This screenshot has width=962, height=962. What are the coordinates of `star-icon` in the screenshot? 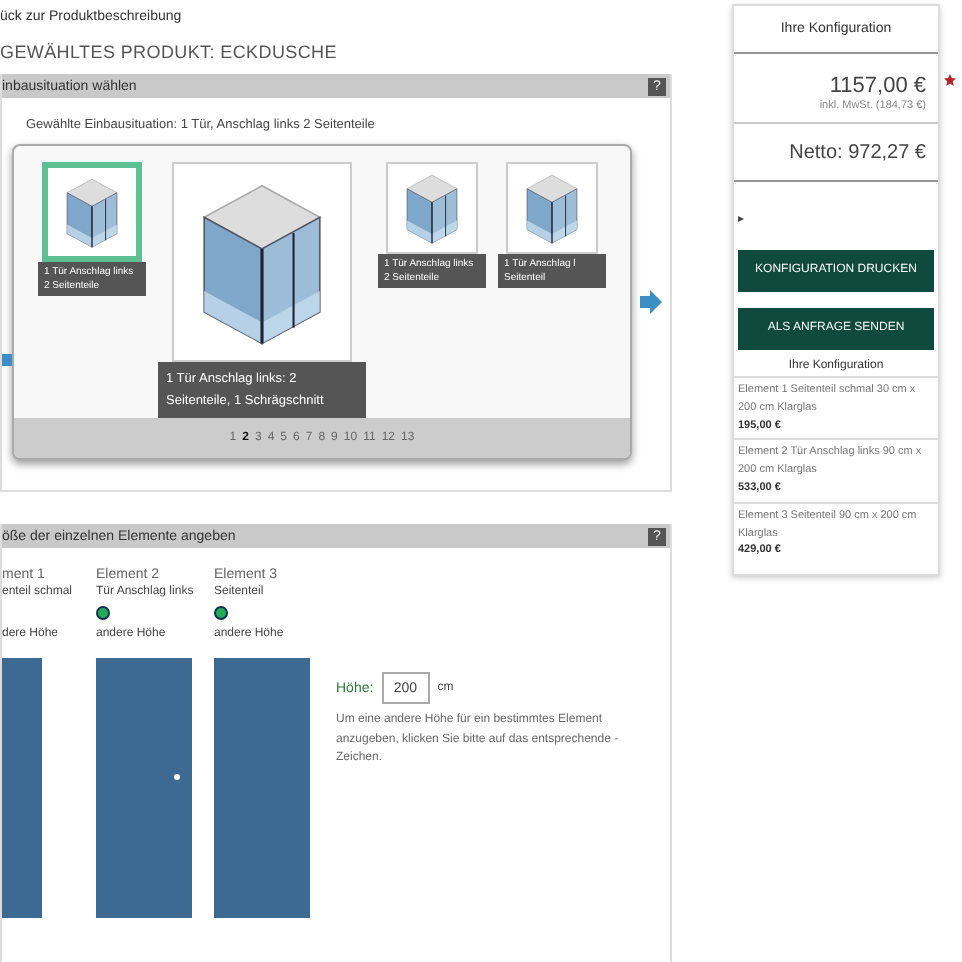 It's located at (950, 80).